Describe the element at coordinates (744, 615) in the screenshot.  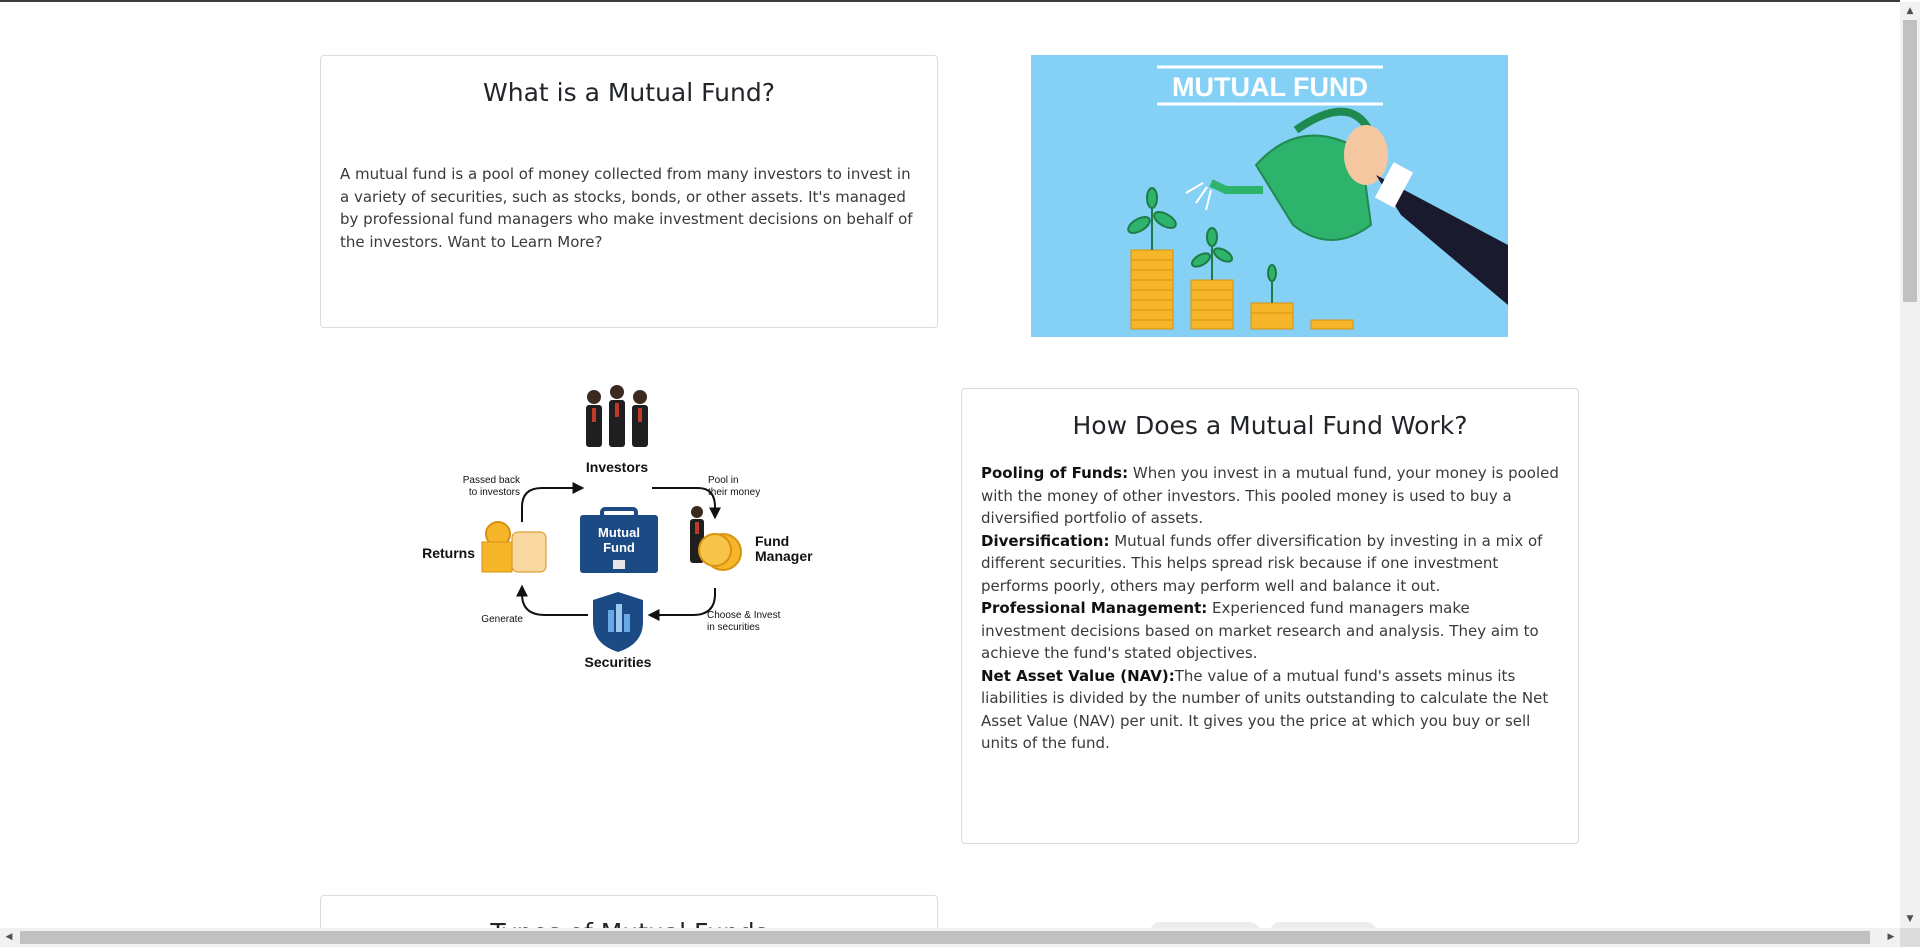
I see `choose-label-line1: Choose & Invest` at that location.